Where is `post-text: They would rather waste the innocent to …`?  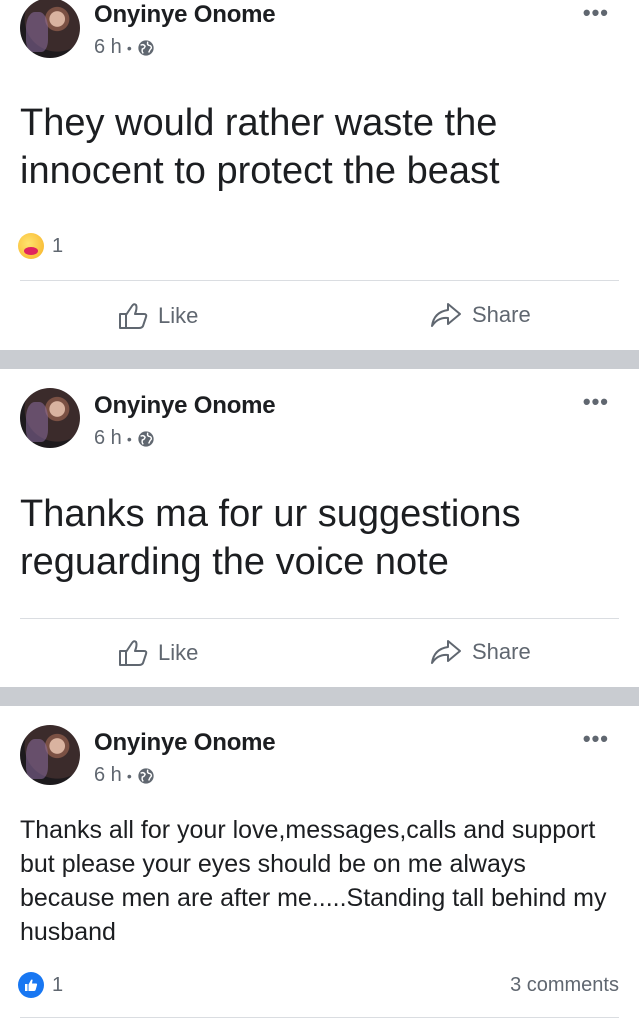
post-text: They would rather waste the innocent to … is located at coordinates (260, 147).